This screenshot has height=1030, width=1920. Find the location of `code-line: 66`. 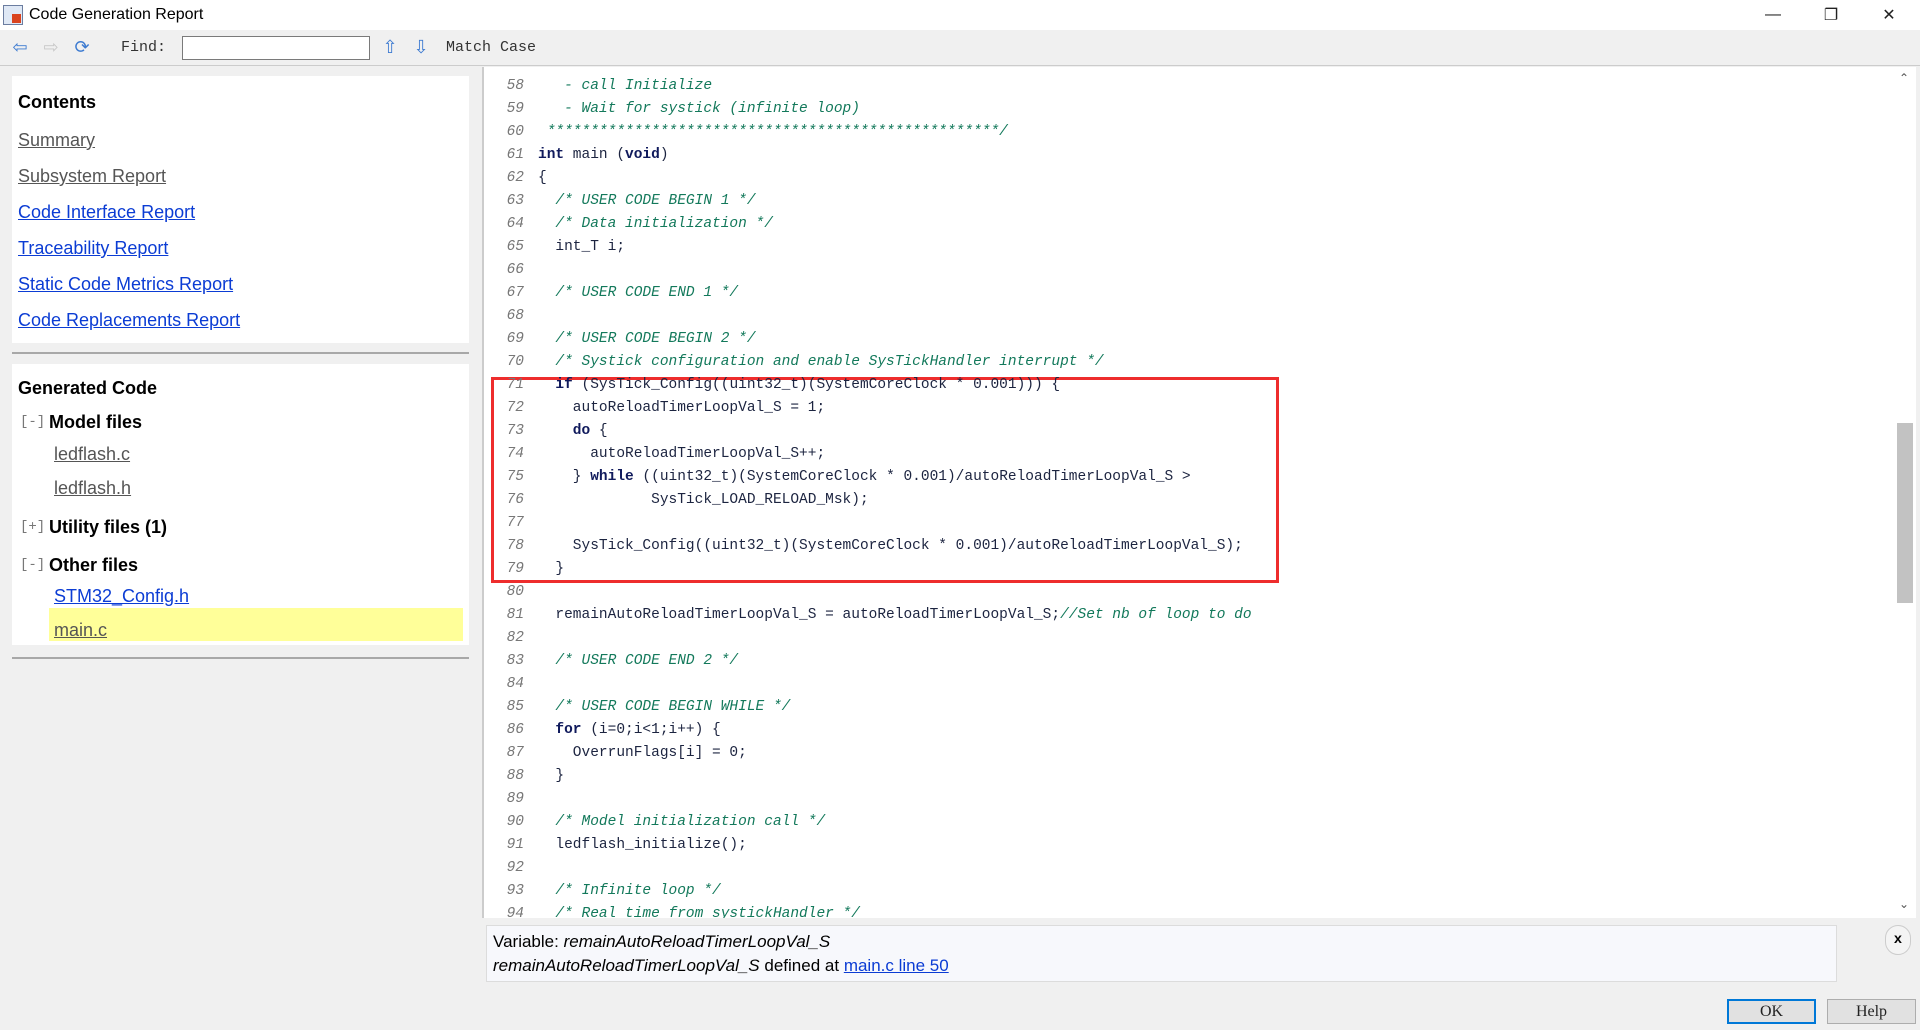

code-line: 66 is located at coordinates (511, 270).